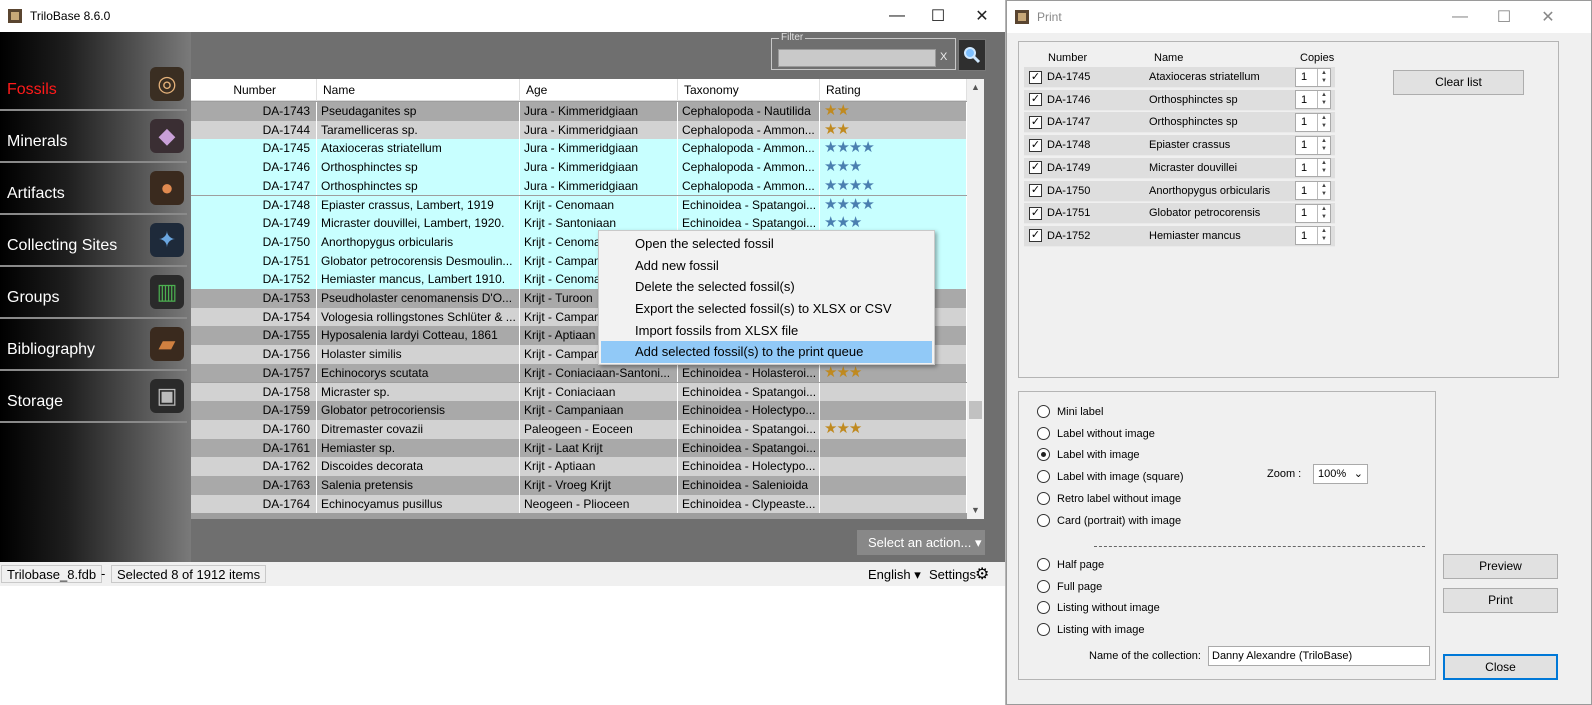  I want to click on search-button, so click(972, 55).